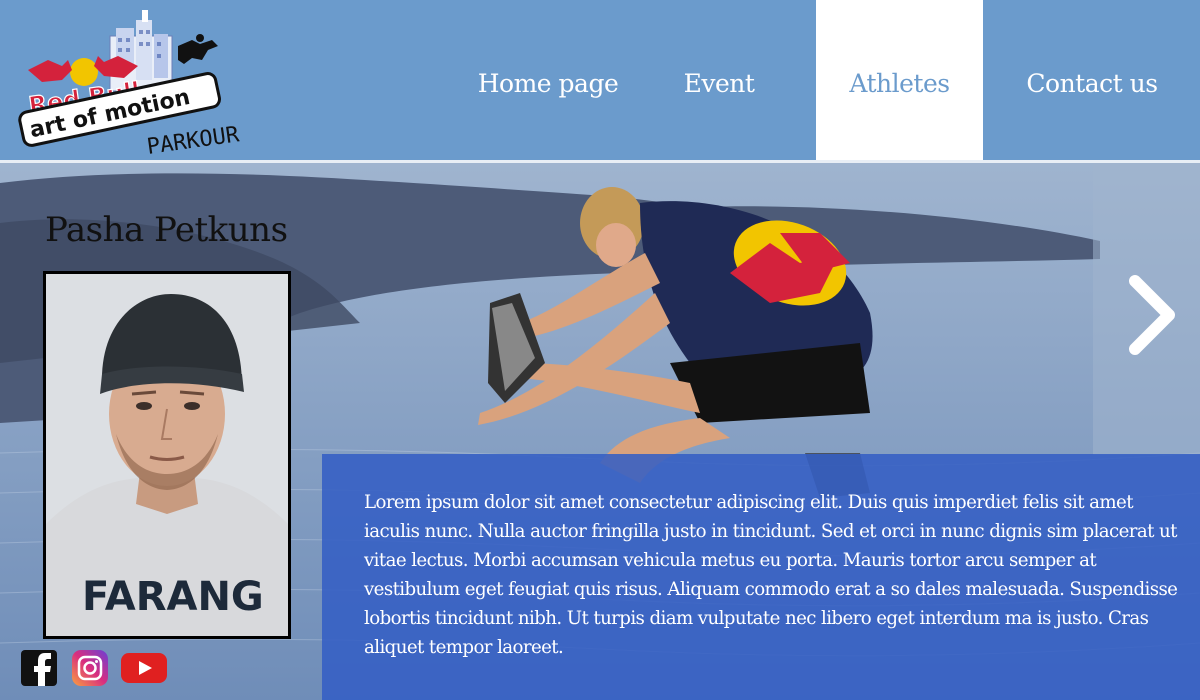  Describe the element at coordinates (1092, 80) in the screenshot. I see `nav-contact: Contact us` at that location.